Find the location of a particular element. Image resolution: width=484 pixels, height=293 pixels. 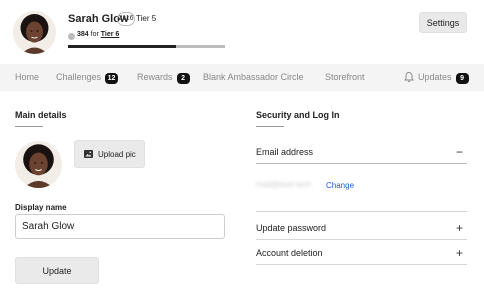

nav-item-label: Challenges is located at coordinates (79, 77).